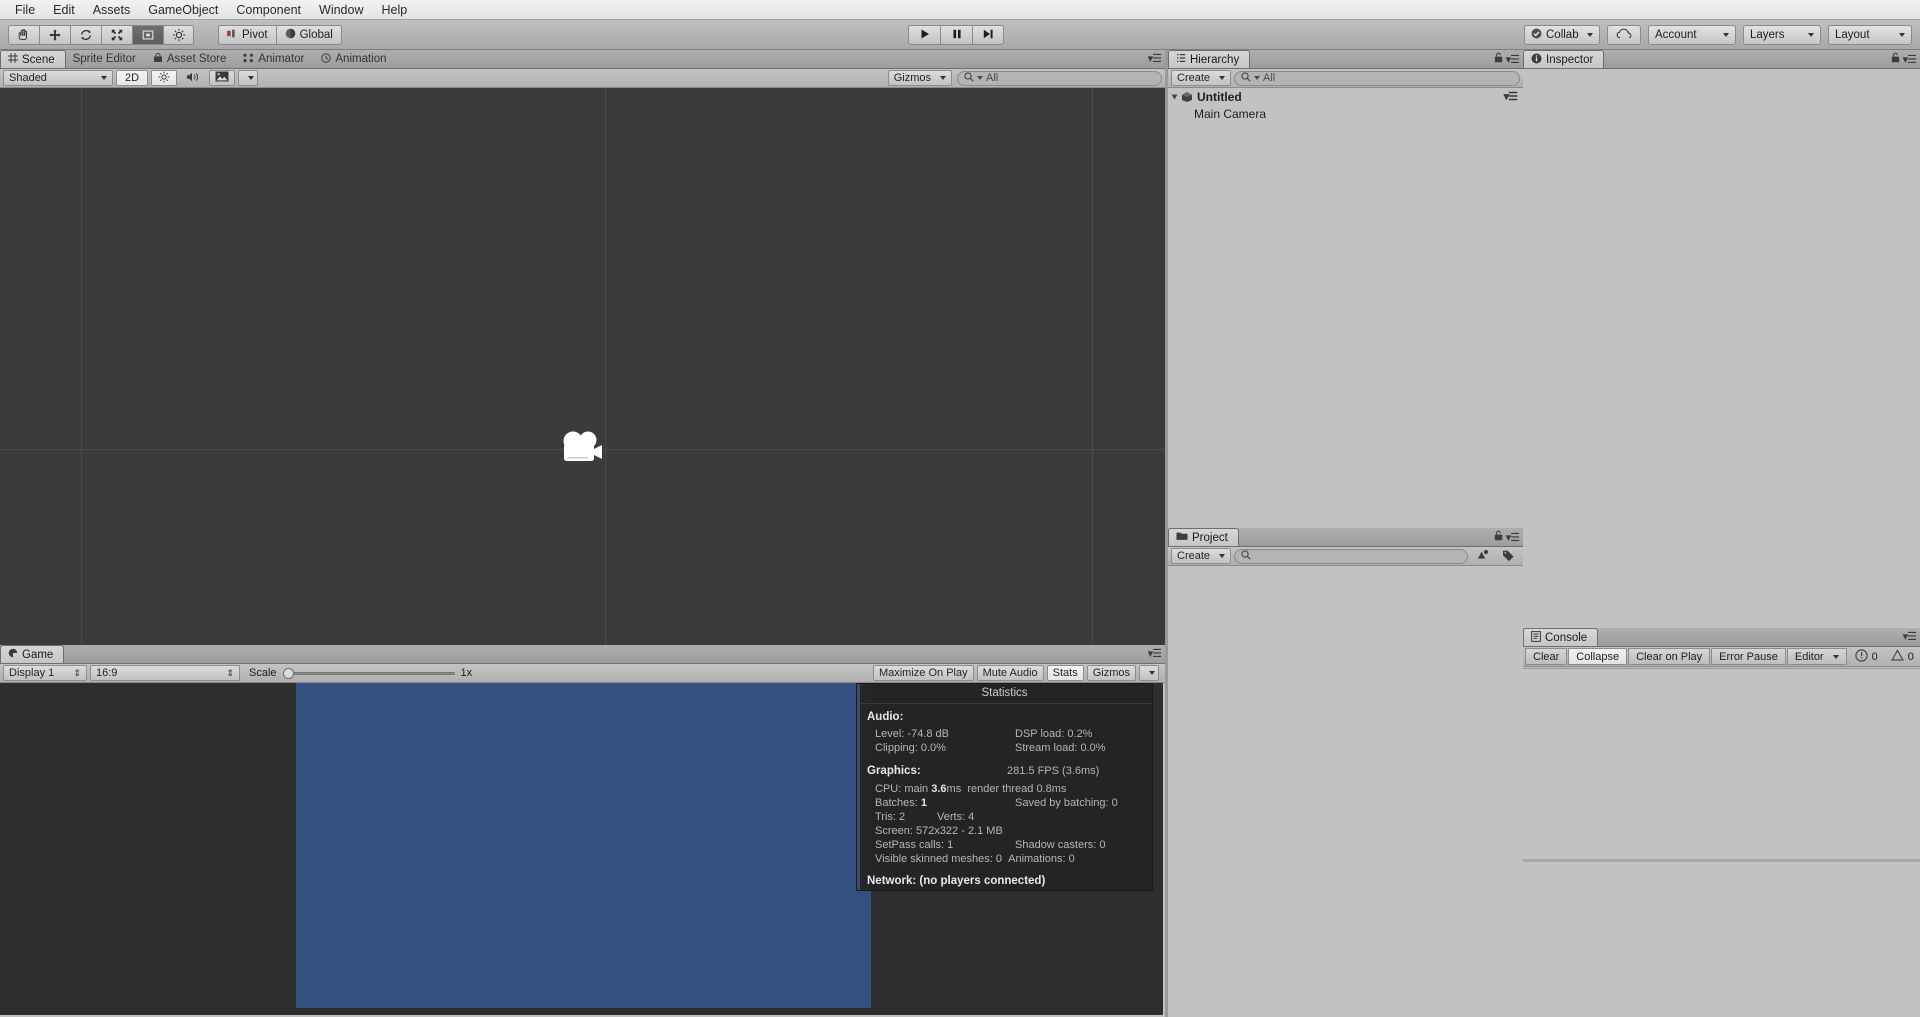 Image resolution: width=1920 pixels, height=1017 pixels. Describe the element at coordinates (191, 59) in the screenshot. I see `tab-asset-store: Asset Store` at that location.